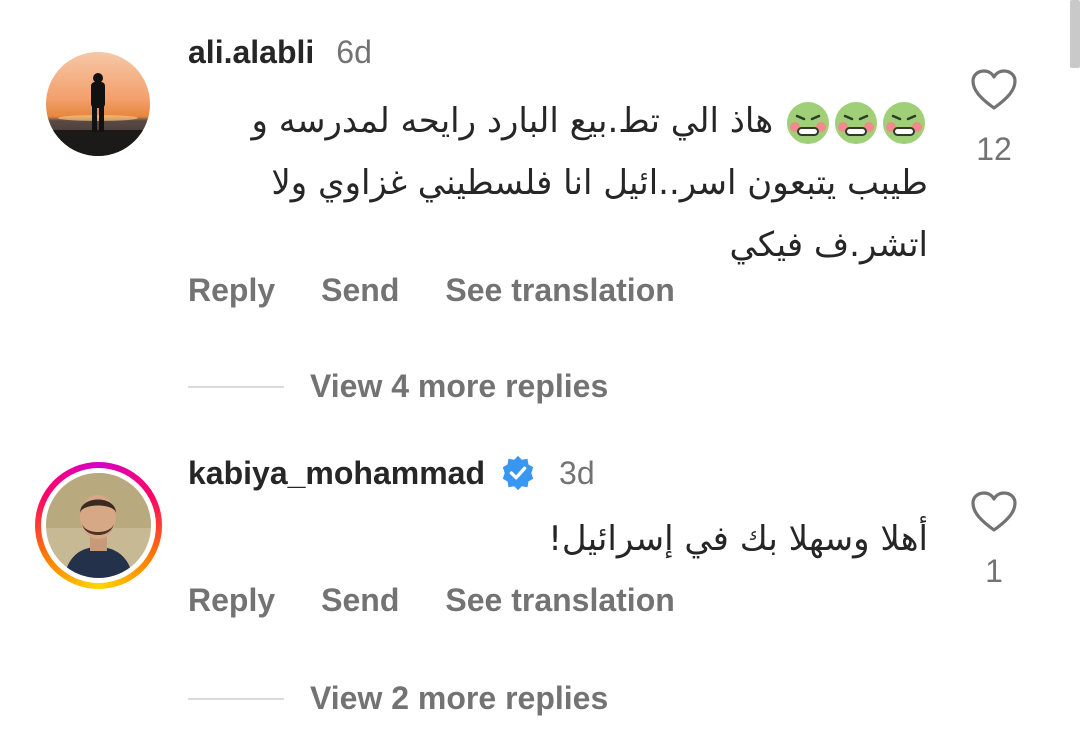 The image size is (1080, 746). What do you see at coordinates (459, 698) in the screenshot?
I see `view-more-replies-label: View 2 more replies` at bounding box center [459, 698].